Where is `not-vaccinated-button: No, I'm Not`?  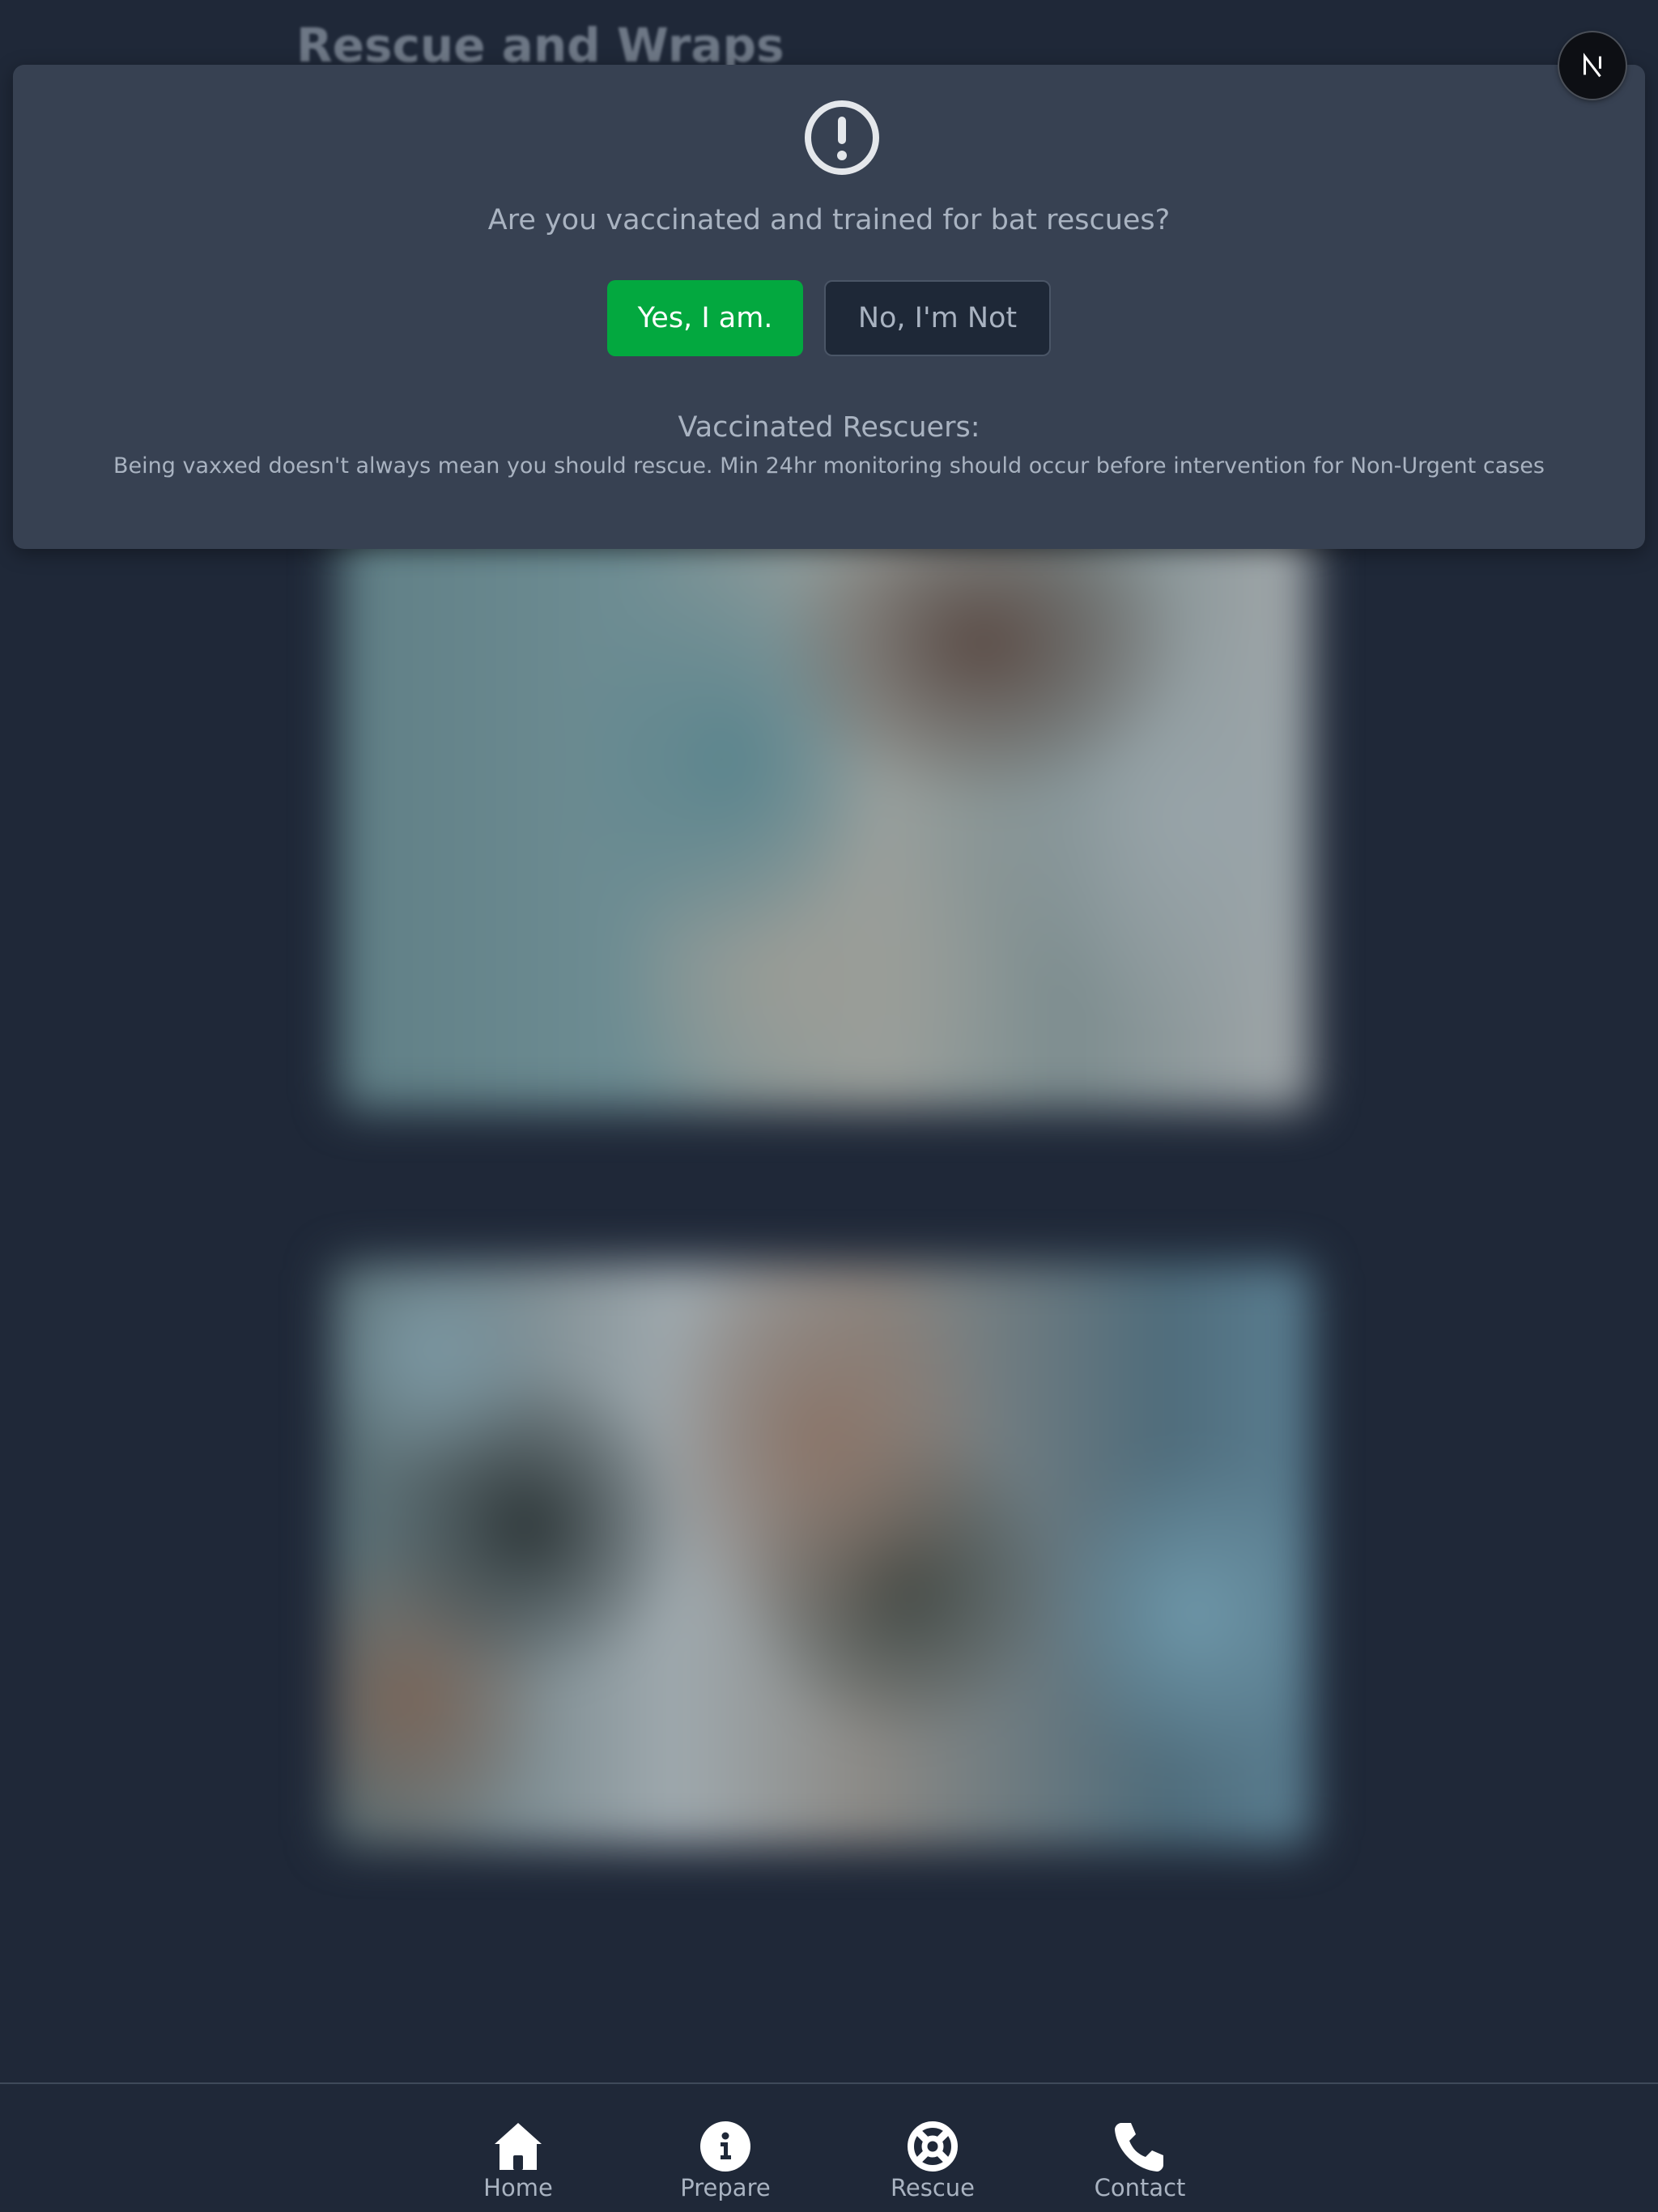 not-vaccinated-button: No, I'm Not is located at coordinates (937, 318).